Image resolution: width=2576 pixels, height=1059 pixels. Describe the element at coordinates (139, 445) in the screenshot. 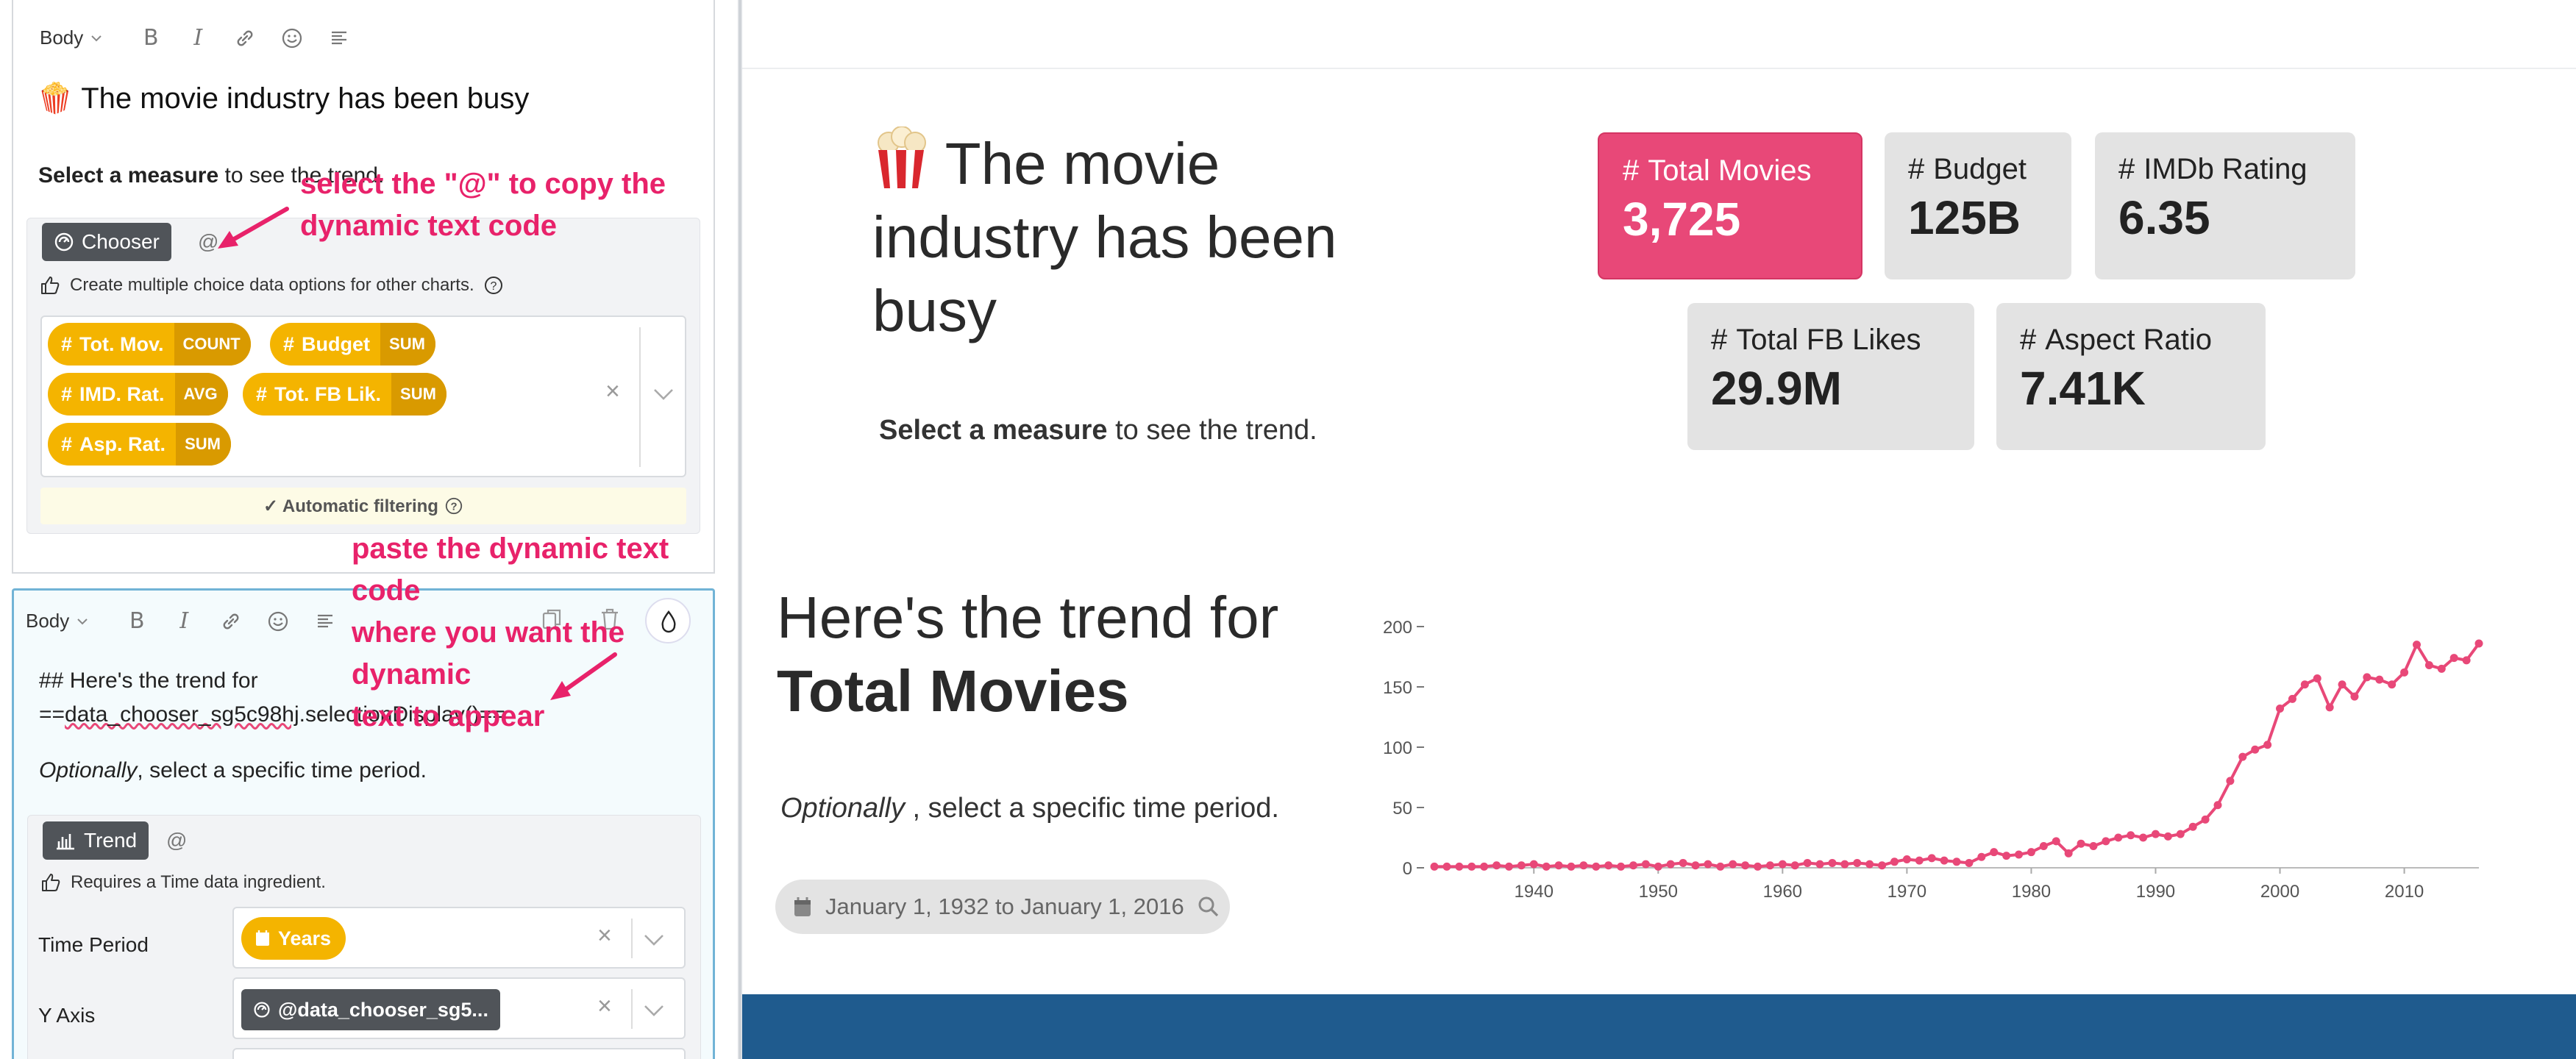

I see `measure-pill: # Asp. Rat. SUM` at that location.